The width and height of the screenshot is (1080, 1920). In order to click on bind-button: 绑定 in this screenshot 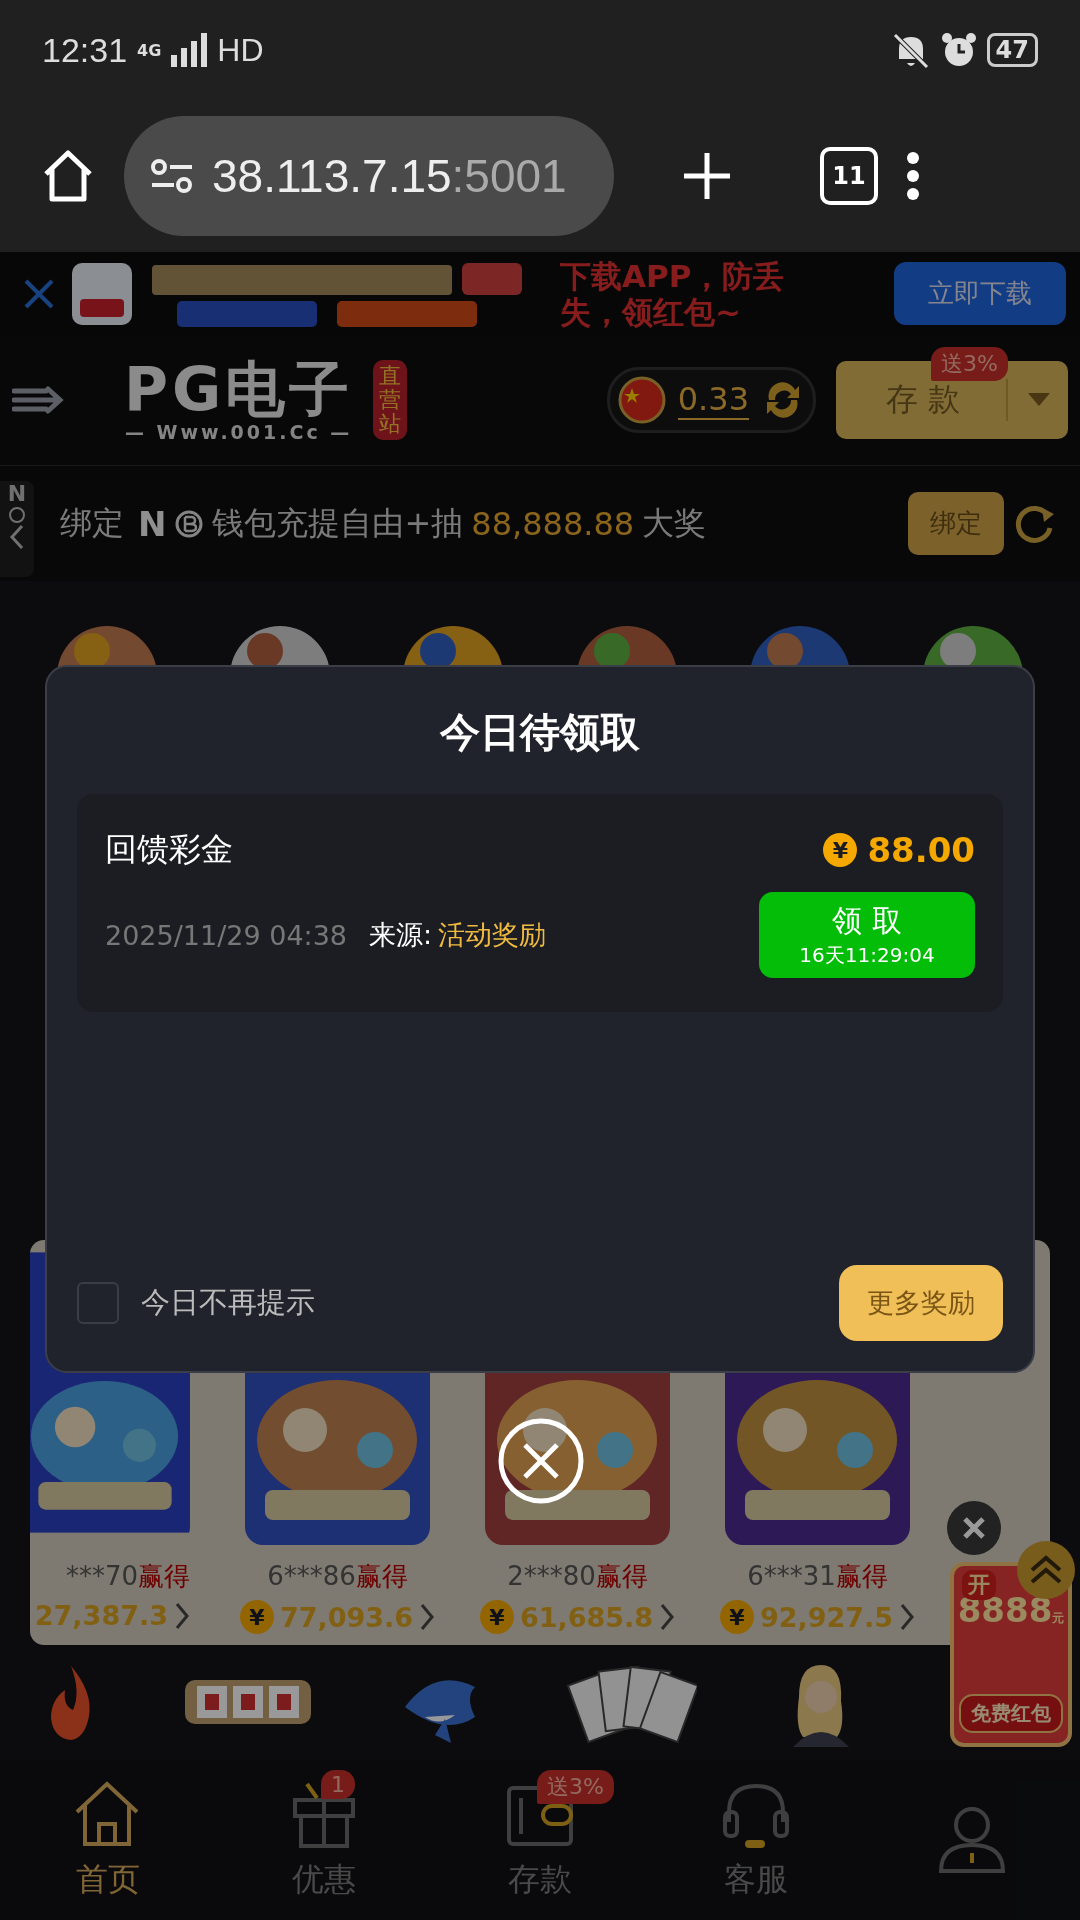, I will do `click(956, 523)`.